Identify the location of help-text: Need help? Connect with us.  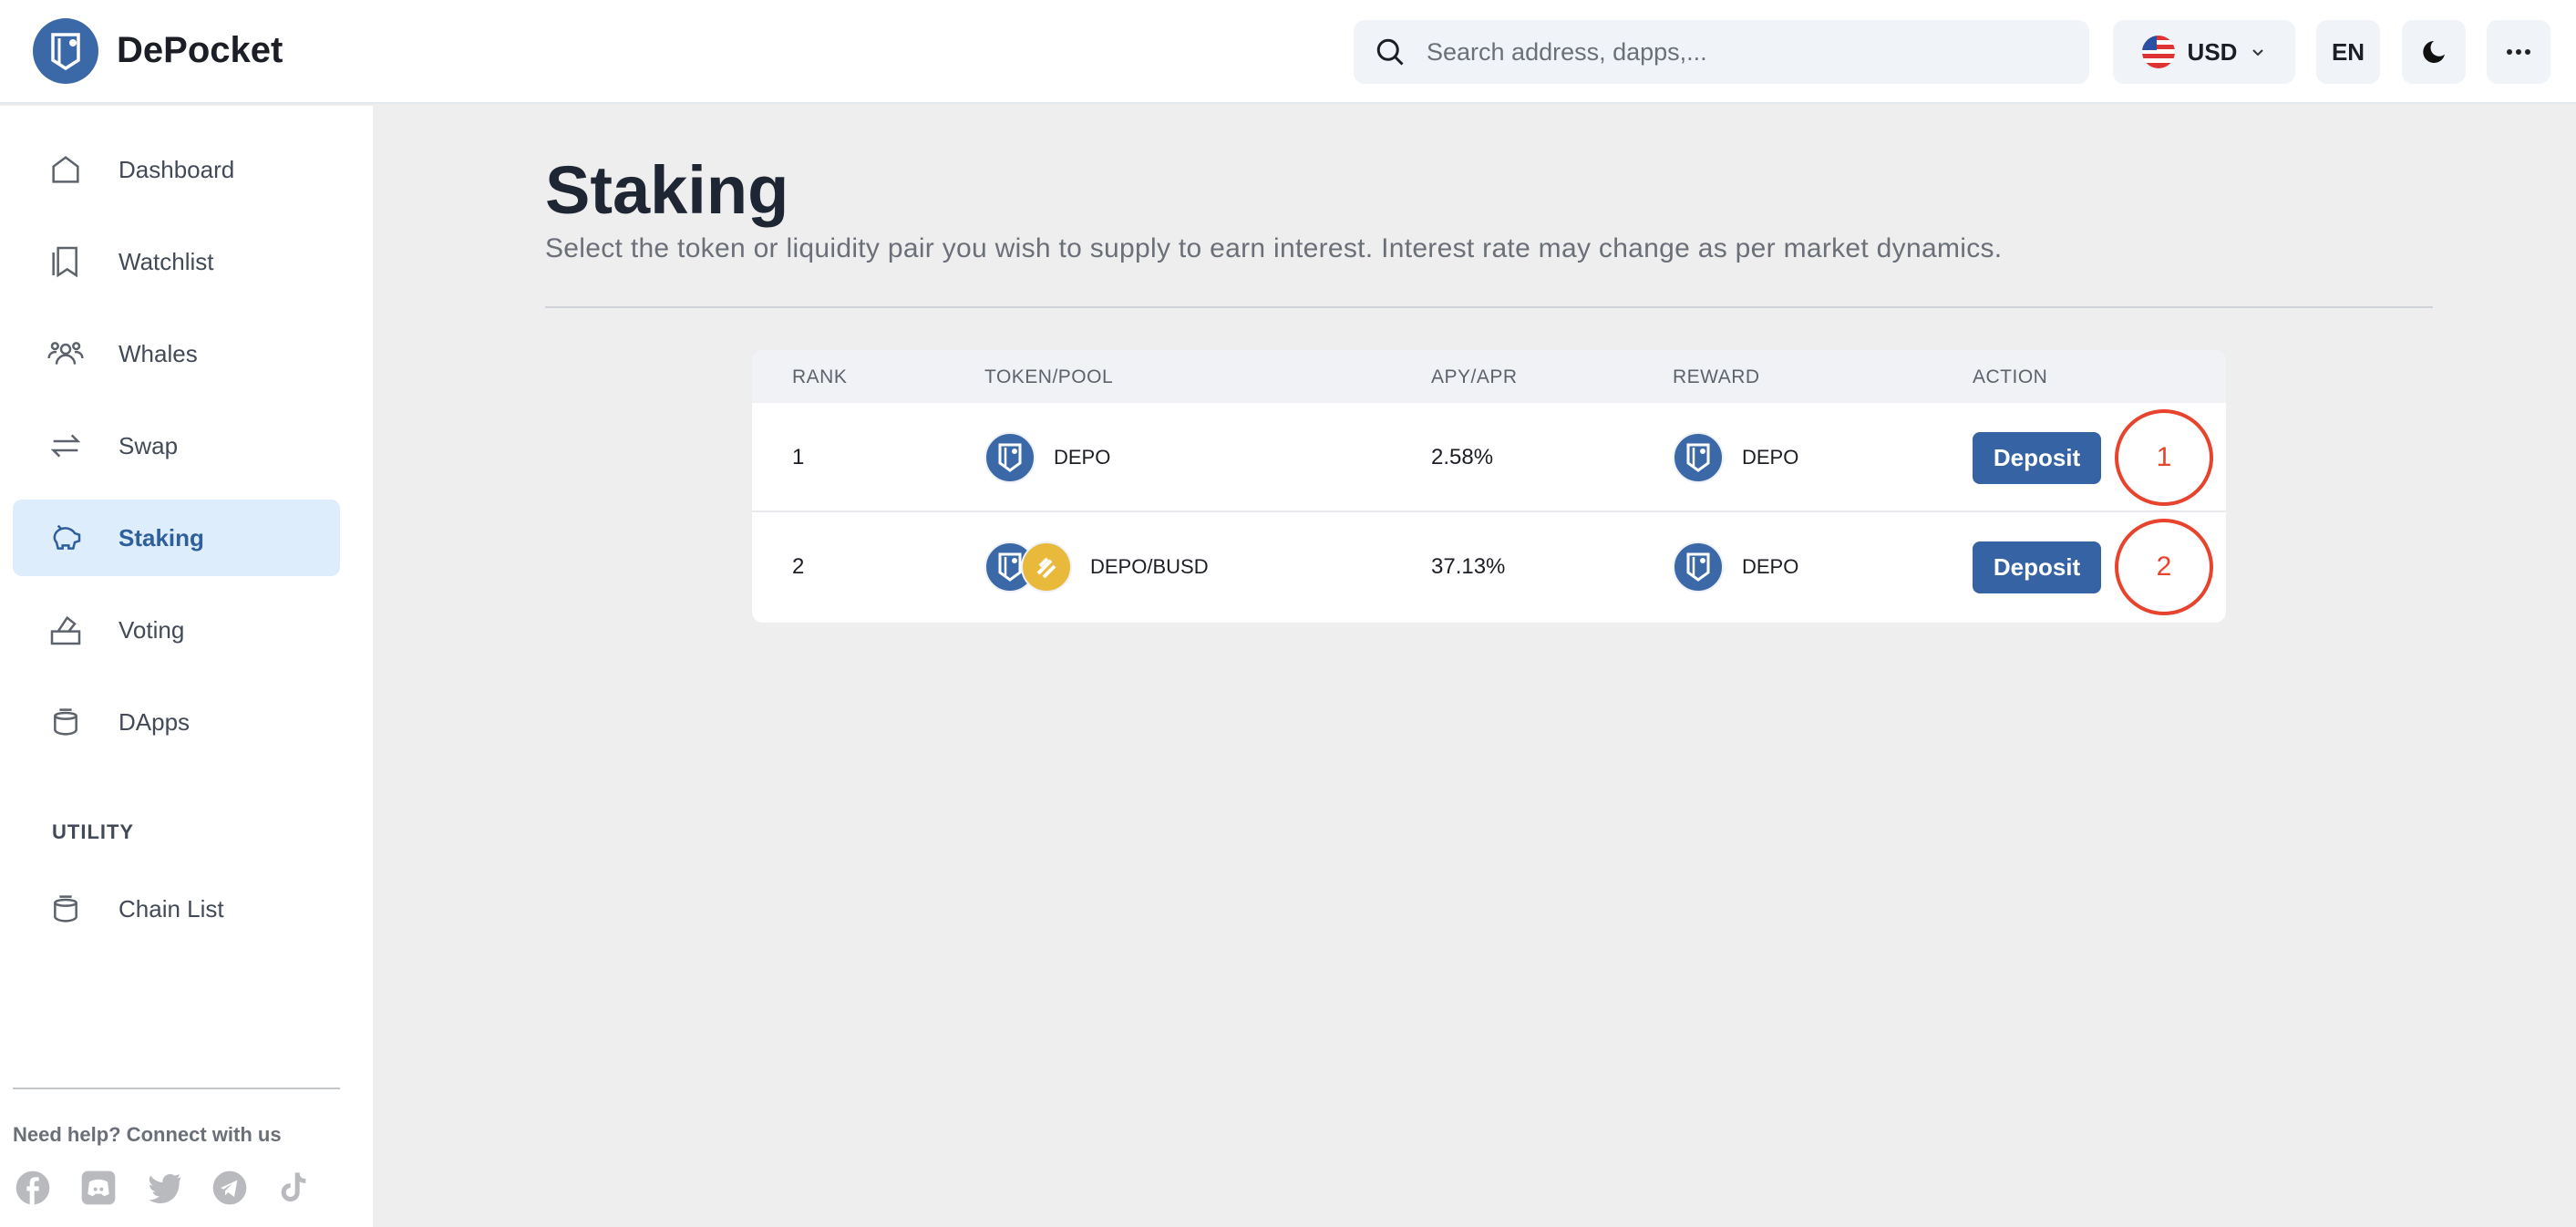
(147, 1135).